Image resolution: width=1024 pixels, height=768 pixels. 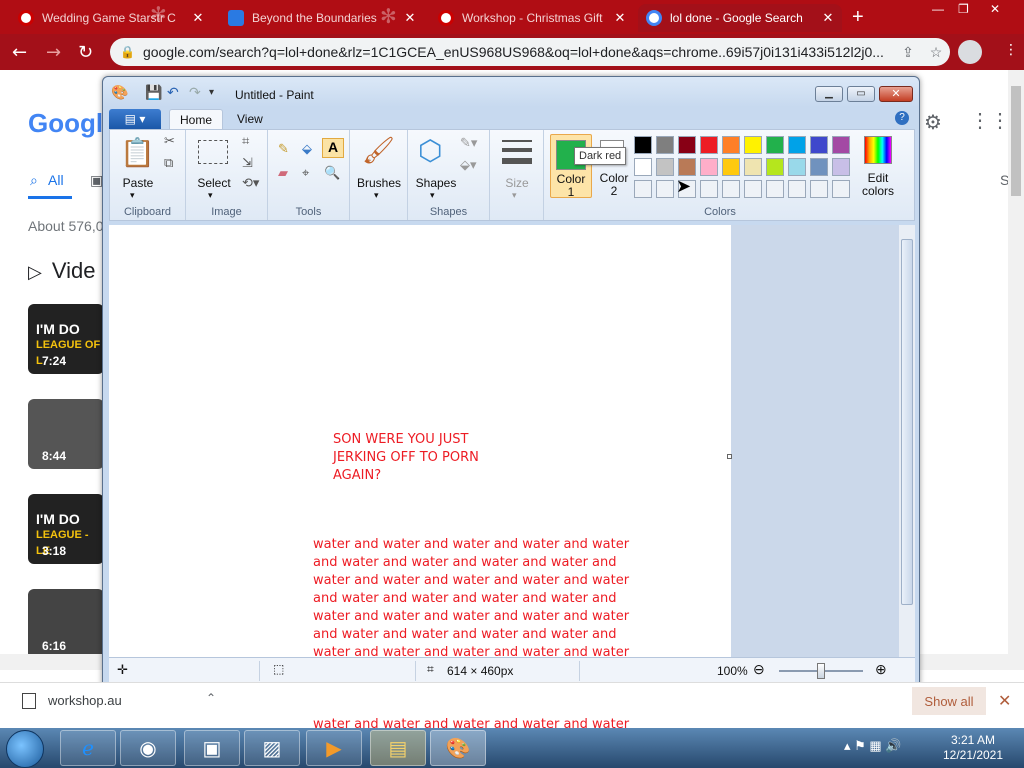 What do you see at coordinates (398, 748) in the screenshot?
I see `file-explorer-icon: ▤` at bounding box center [398, 748].